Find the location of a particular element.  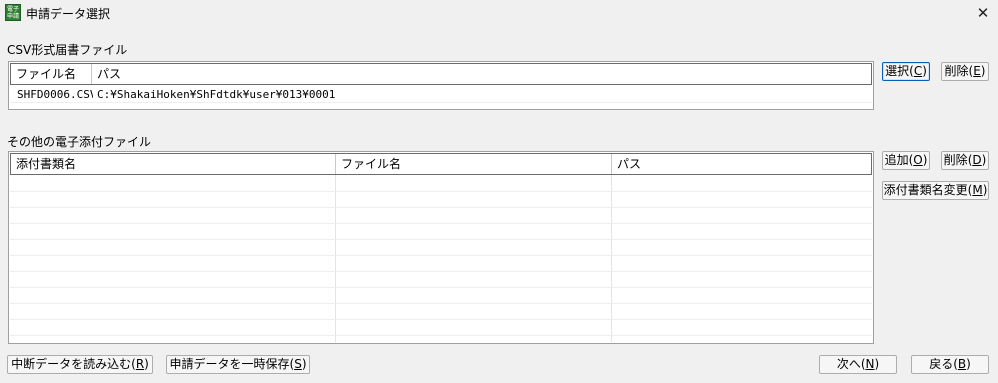

select-button-mnemonic: C is located at coordinates (918, 71).